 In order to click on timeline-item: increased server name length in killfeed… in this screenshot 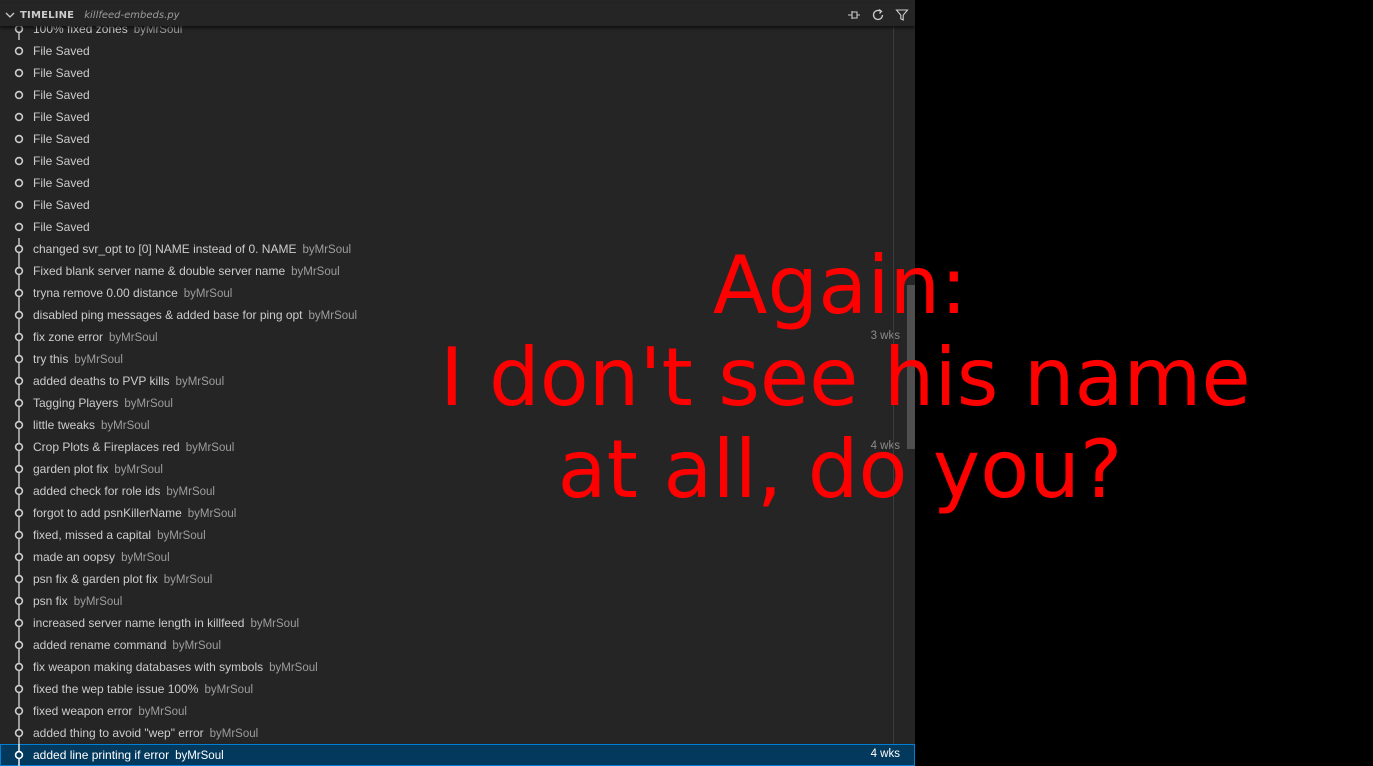, I will do `click(457, 623)`.